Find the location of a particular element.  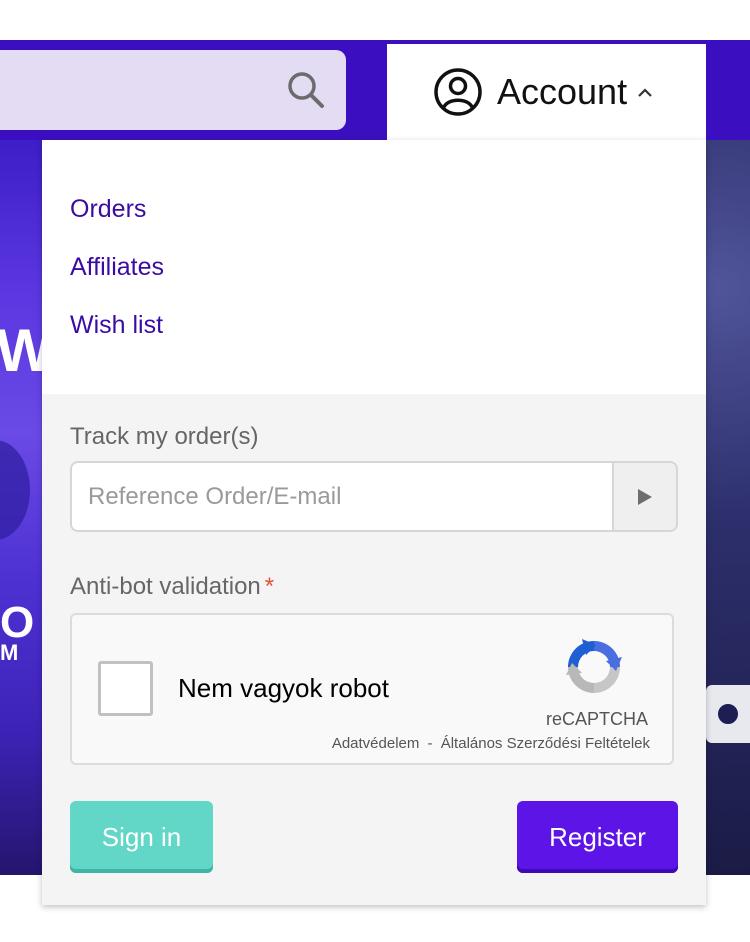

camera-lens-decoration is located at coordinates (728, 714).